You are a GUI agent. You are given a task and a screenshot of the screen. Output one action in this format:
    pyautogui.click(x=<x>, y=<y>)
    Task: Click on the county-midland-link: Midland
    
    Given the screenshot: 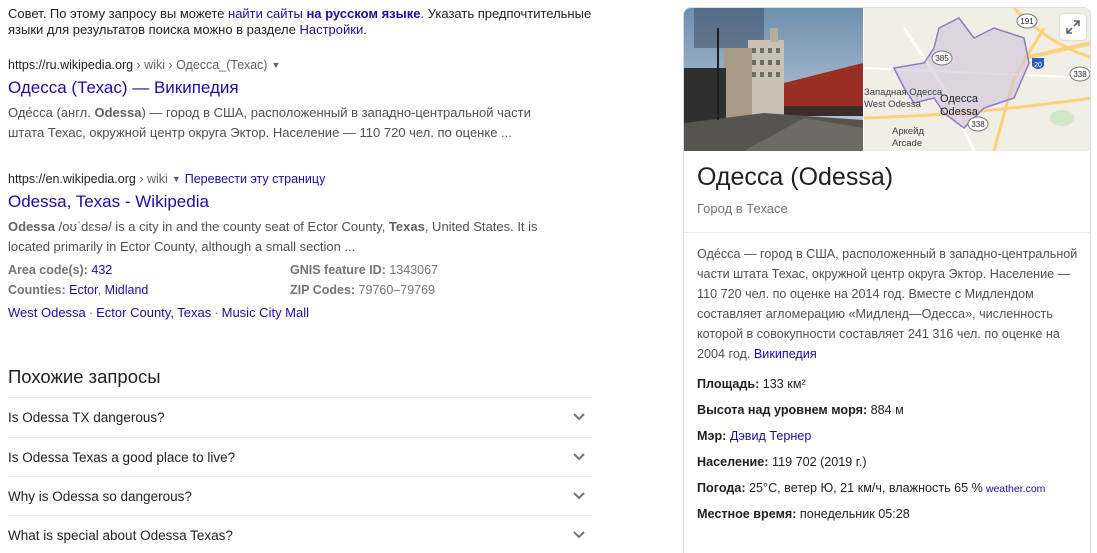 What is the action you would take?
    pyautogui.click(x=127, y=290)
    